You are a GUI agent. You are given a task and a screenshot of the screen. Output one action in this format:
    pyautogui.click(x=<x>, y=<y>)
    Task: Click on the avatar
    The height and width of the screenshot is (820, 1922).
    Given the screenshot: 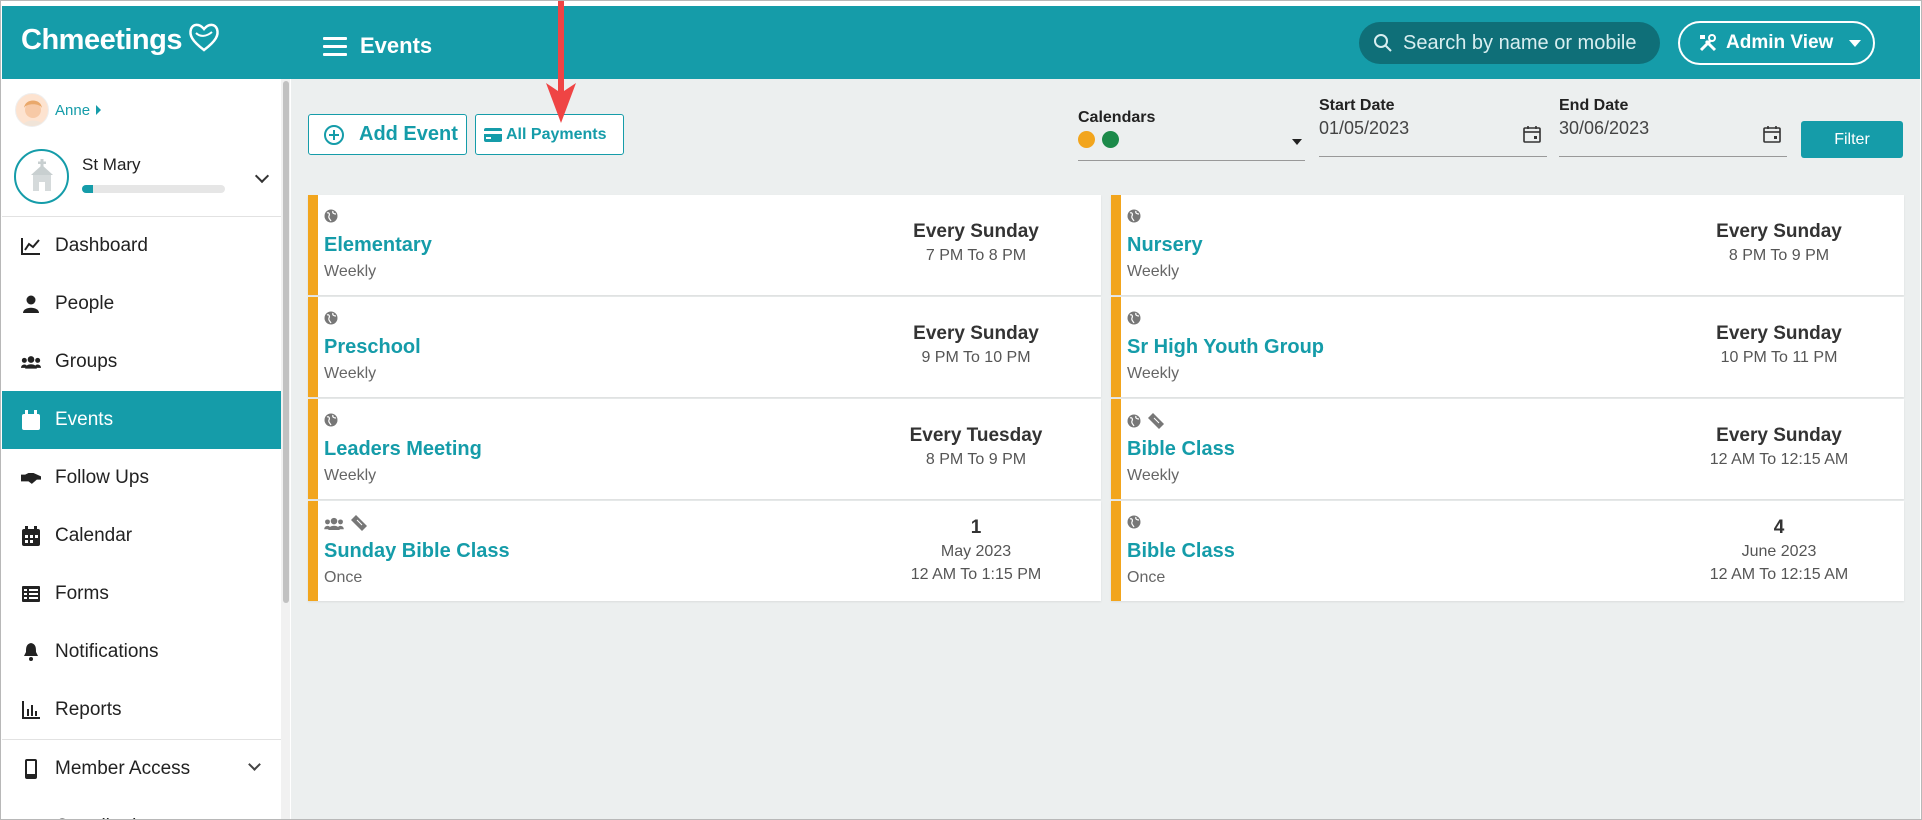 What is the action you would take?
    pyautogui.click(x=32, y=110)
    